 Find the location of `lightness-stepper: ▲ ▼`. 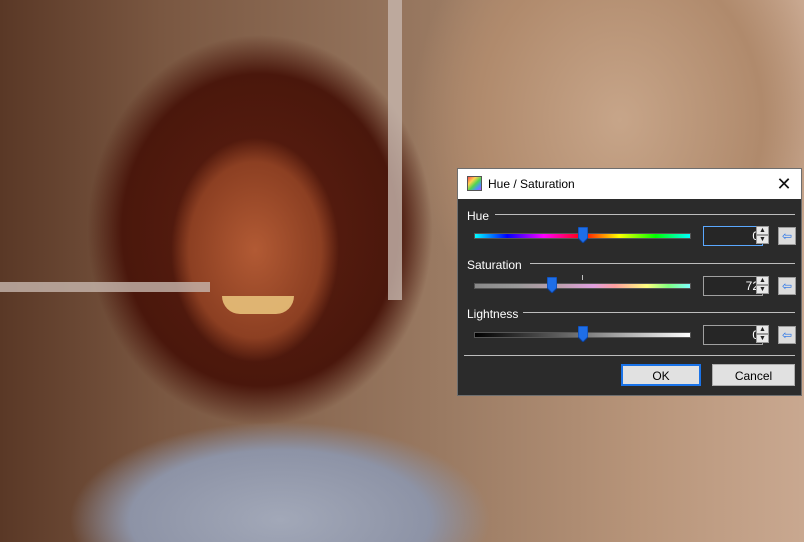

lightness-stepper: ▲ ▼ is located at coordinates (737, 335).